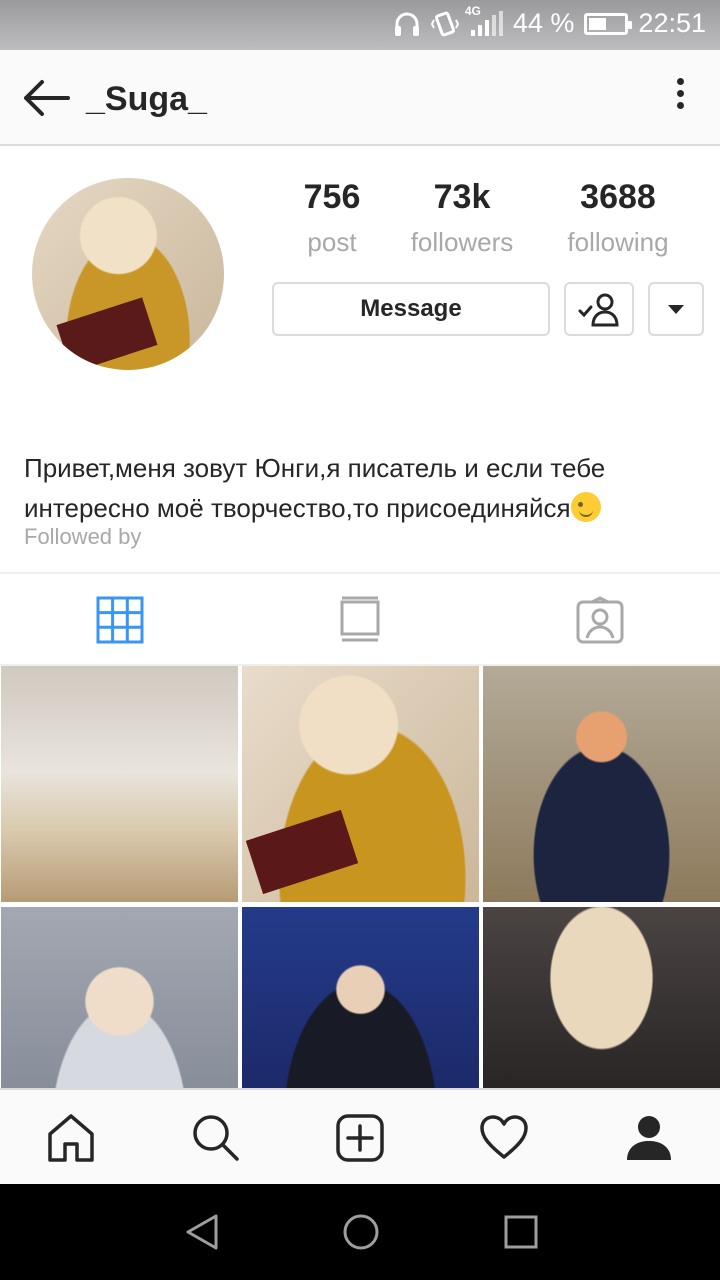 This screenshot has height=1280, width=720. I want to click on profile-tabs, so click(360, 619).